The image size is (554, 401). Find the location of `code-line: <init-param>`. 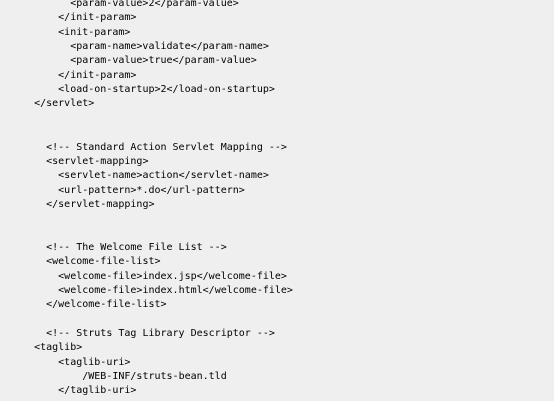

code-line: <init-param> is located at coordinates (94, 32).